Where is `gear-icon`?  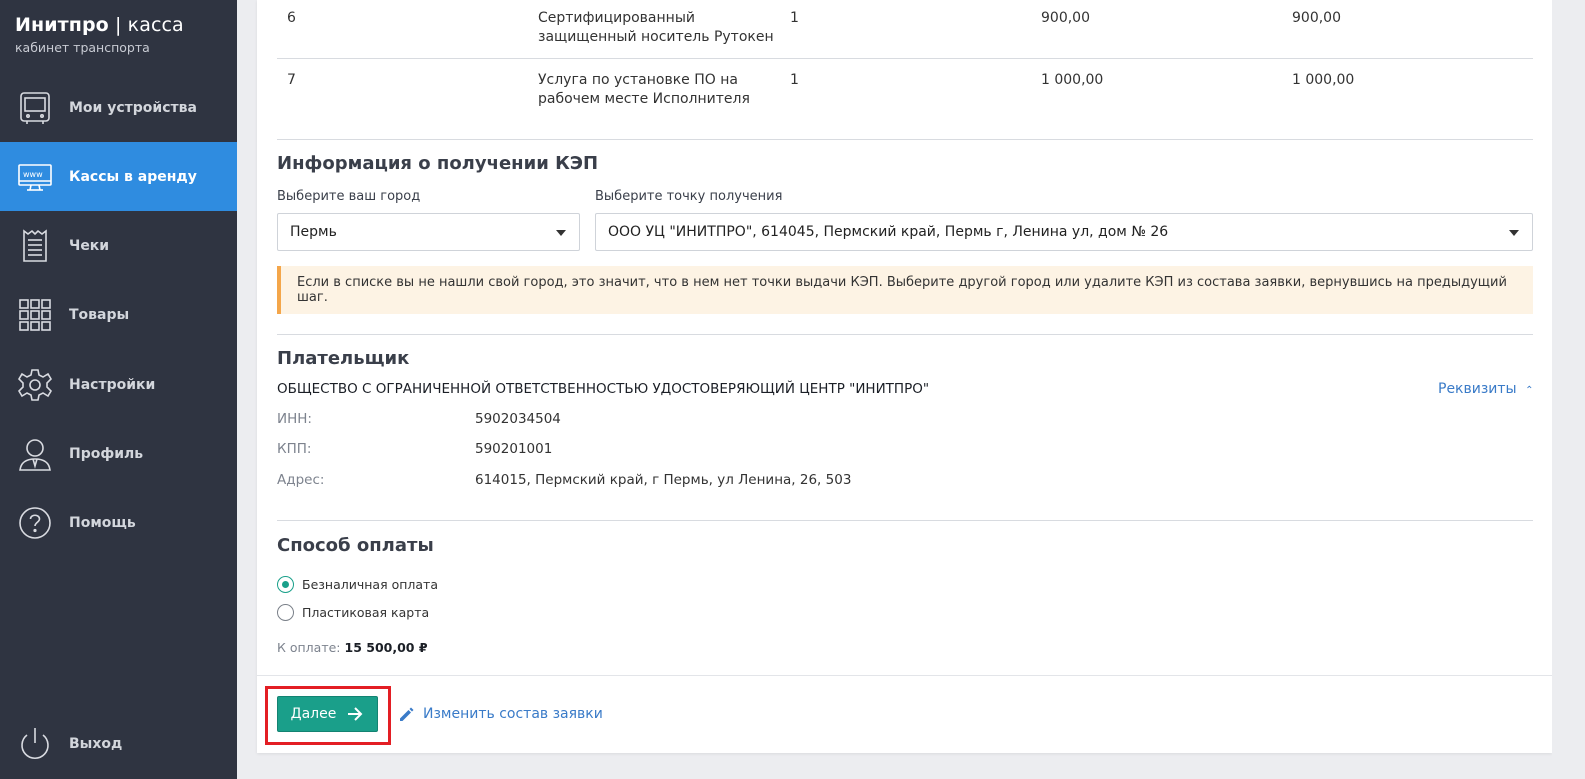
gear-icon is located at coordinates (35, 385).